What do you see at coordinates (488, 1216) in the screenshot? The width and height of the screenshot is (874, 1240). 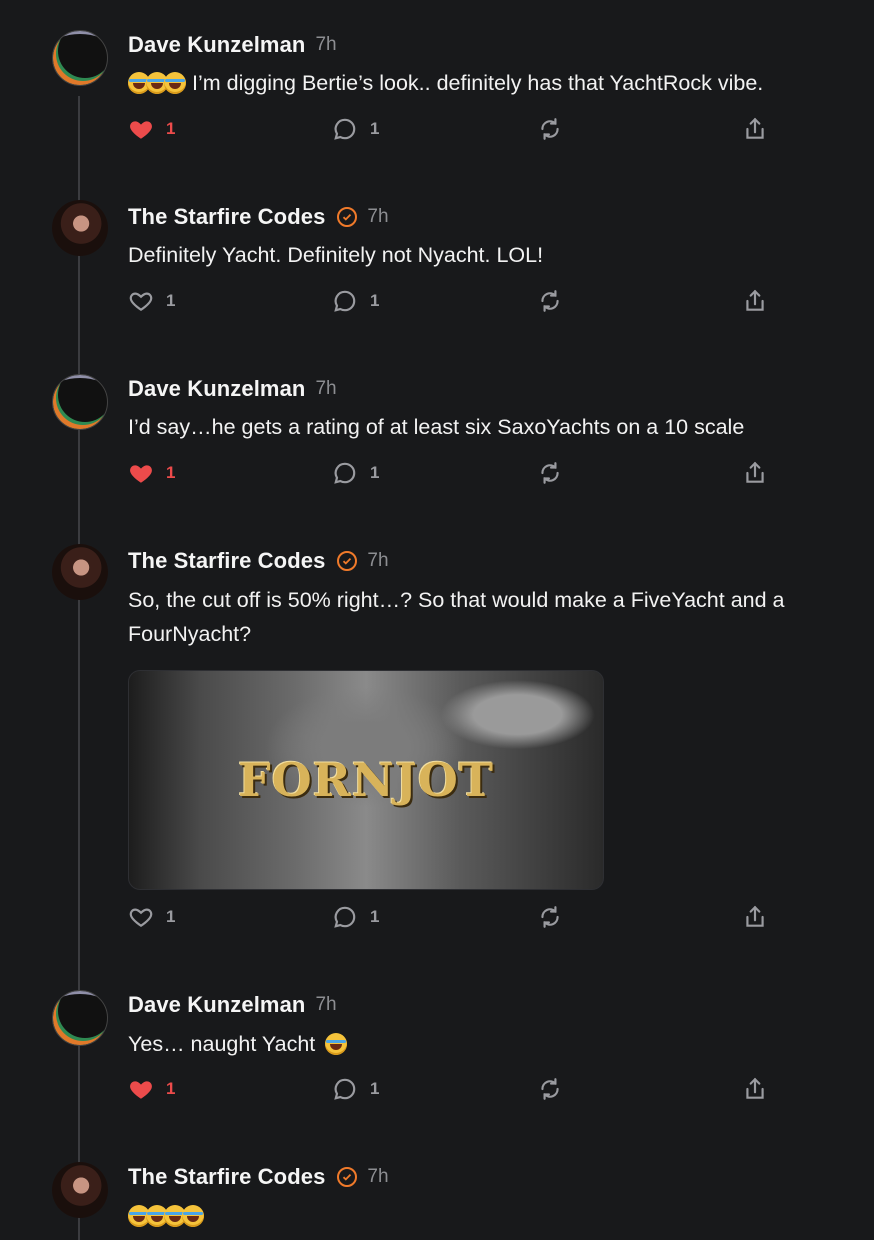 I see `post-text-container` at bounding box center [488, 1216].